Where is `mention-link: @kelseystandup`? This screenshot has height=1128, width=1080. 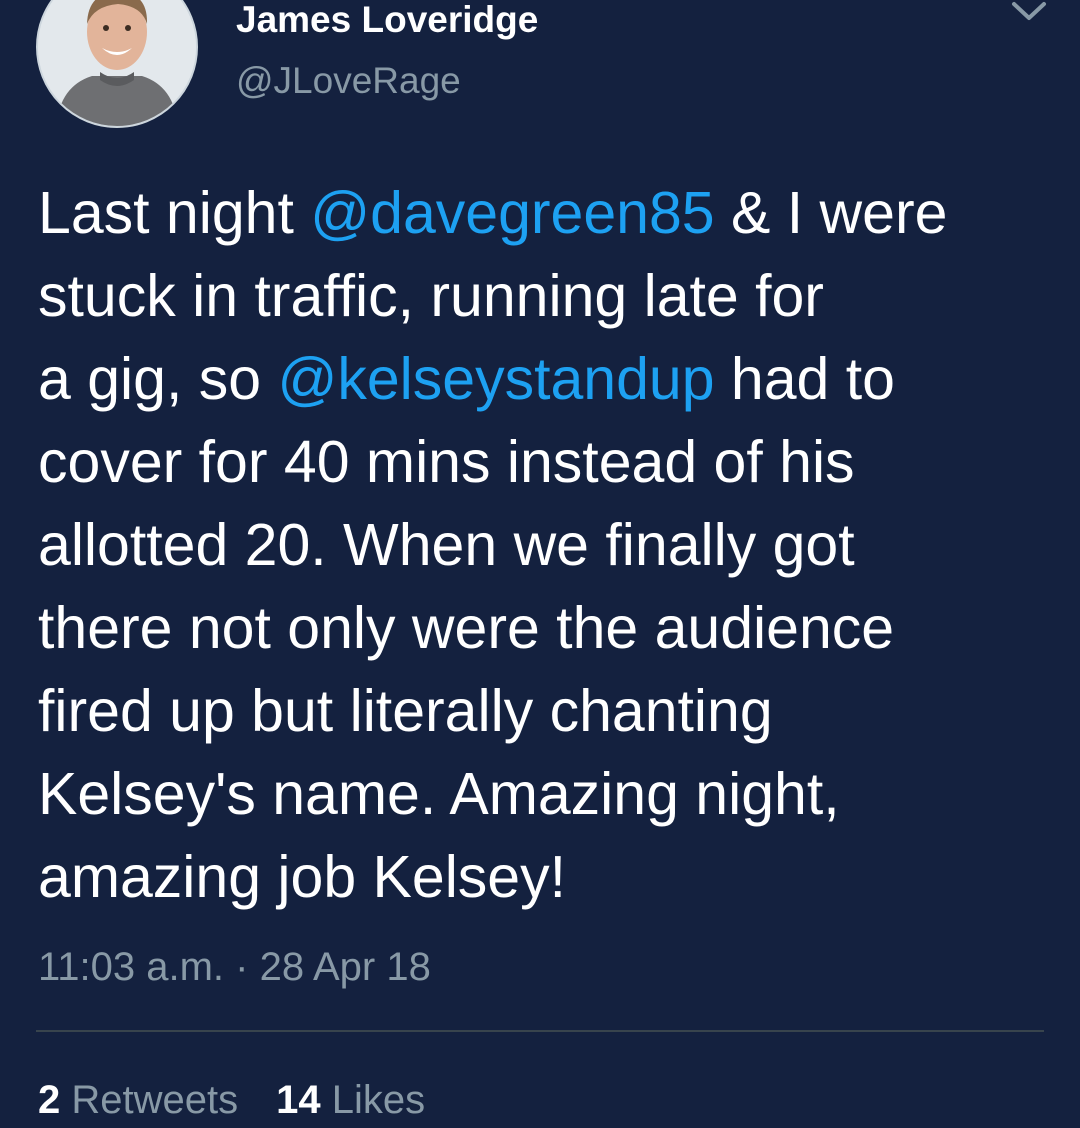
mention-link: @kelseystandup is located at coordinates (495, 379).